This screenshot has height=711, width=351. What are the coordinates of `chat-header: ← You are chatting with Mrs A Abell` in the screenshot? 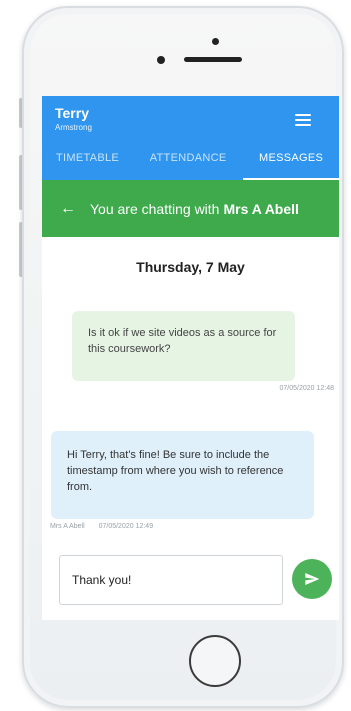 It's located at (190, 208).